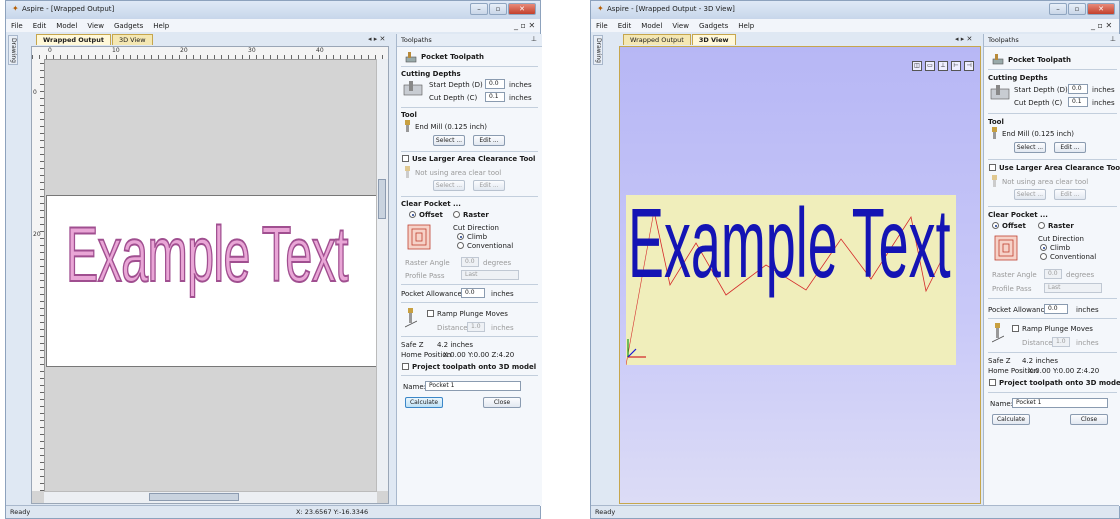  I want to click on horizontal-scrollbar, so click(210, 497).